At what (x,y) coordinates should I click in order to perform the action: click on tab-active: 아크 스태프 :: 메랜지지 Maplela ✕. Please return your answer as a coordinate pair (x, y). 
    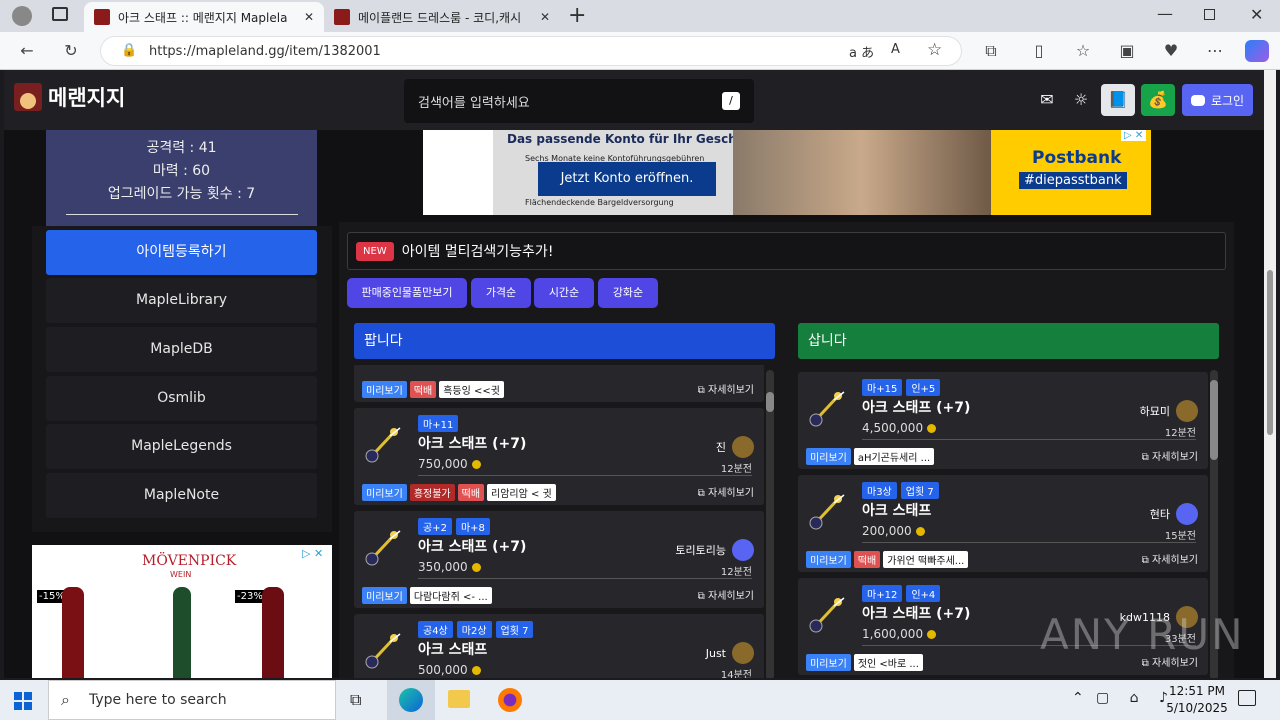
    Looking at the image, I should click on (204, 17).